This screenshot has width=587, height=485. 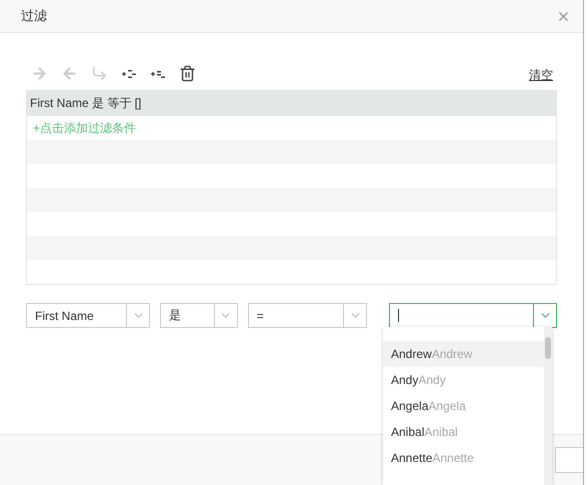 What do you see at coordinates (398, 315) in the screenshot?
I see `text-cursor` at bounding box center [398, 315].